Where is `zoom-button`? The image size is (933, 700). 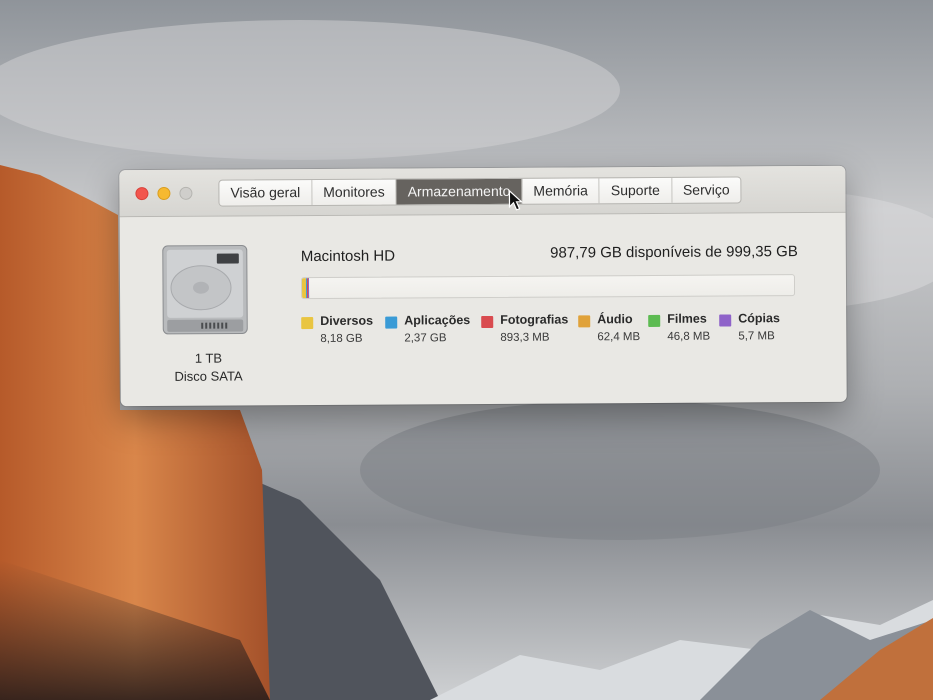
zoom-button is located at coordinates (186, 193).